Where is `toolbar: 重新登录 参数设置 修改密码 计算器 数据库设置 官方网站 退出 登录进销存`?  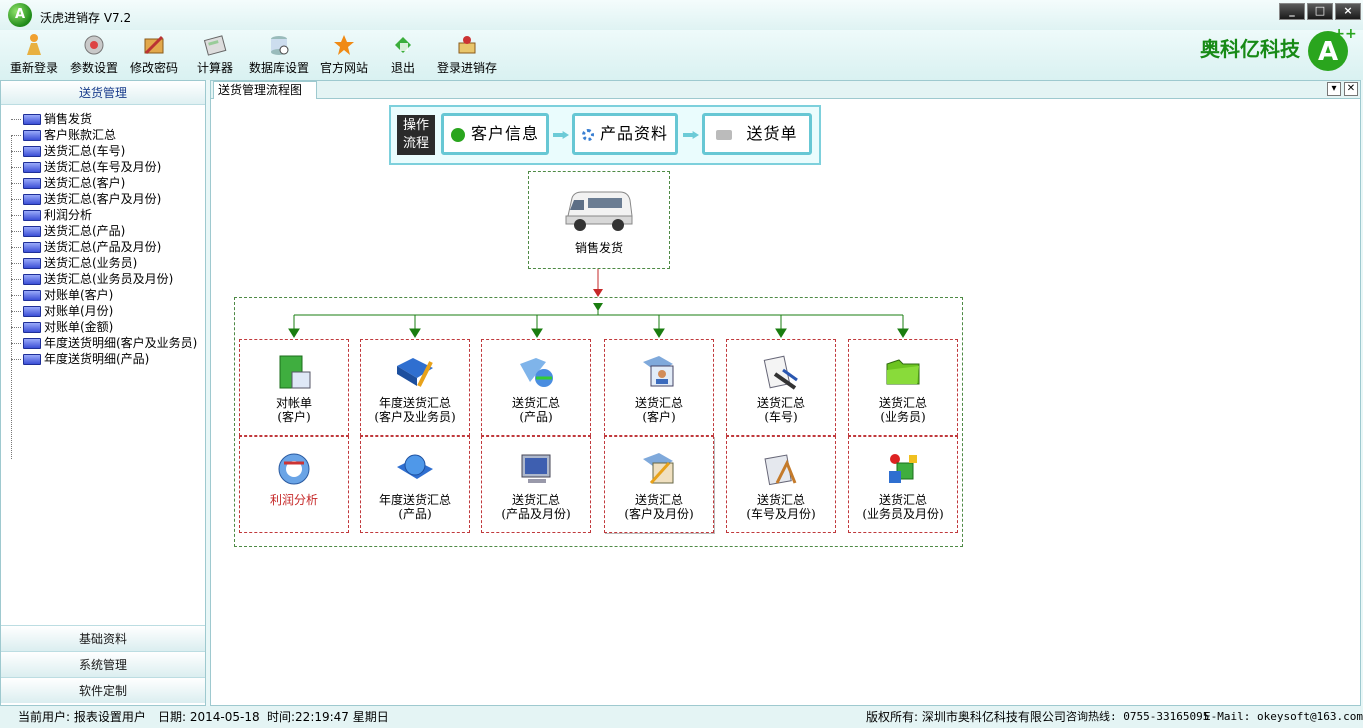 toolbar: 重新登录 参数设置 修改密码 计算器 数据库设置 官方网站 退出 登录进销存 is located at coordinates (681, 55).